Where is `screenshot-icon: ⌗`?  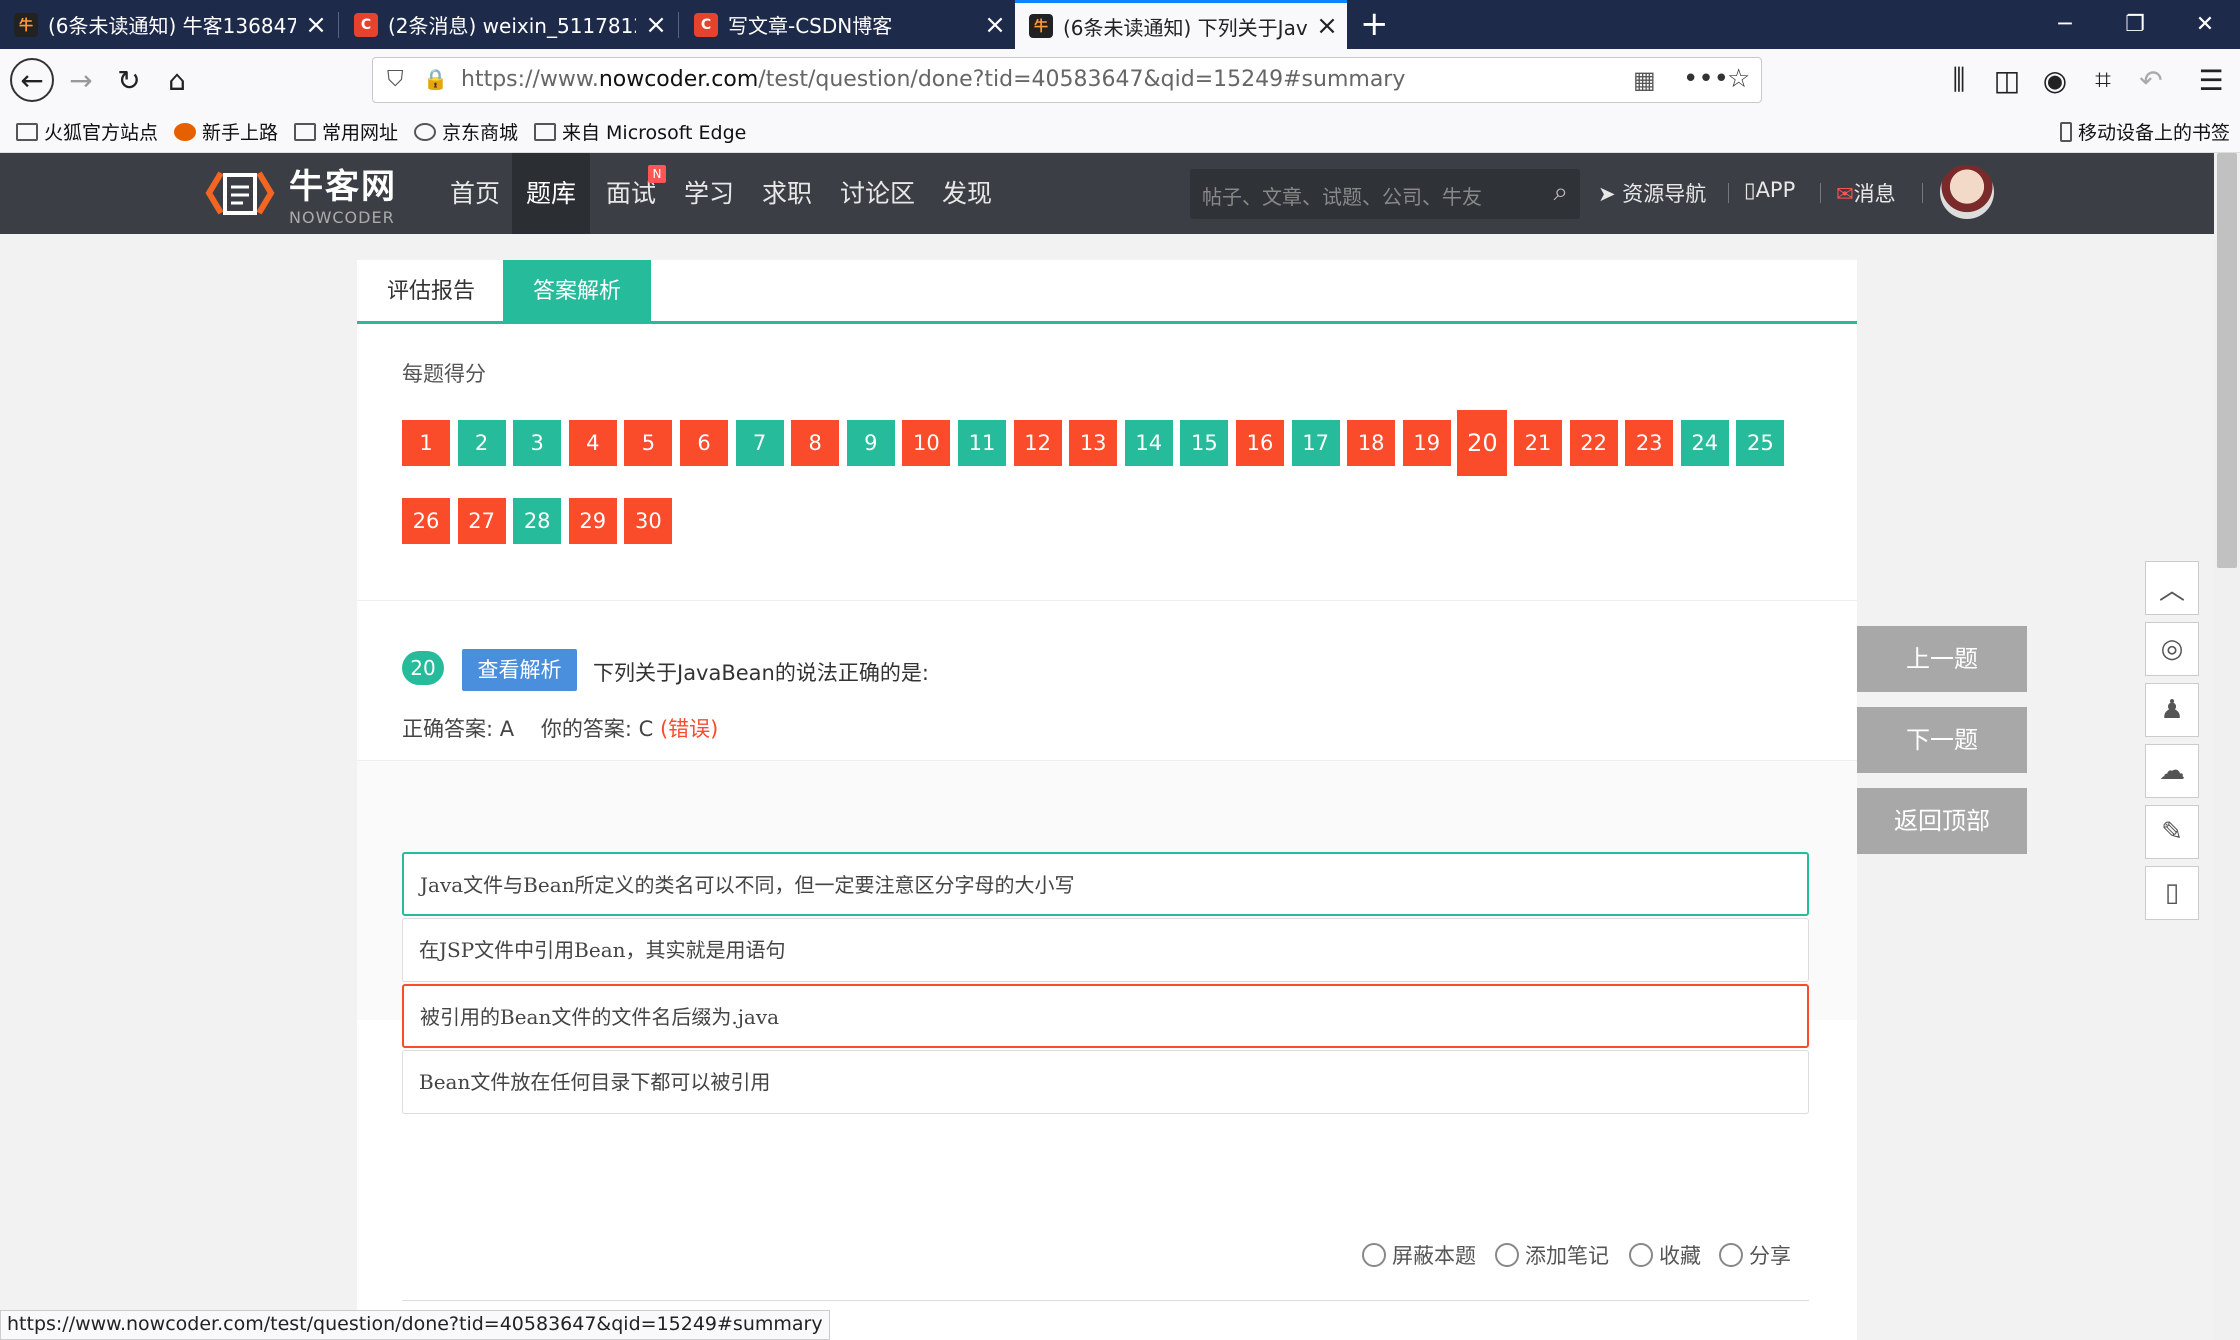 screenshot-icon: ⌗ is located at coordinates (2103, 80).